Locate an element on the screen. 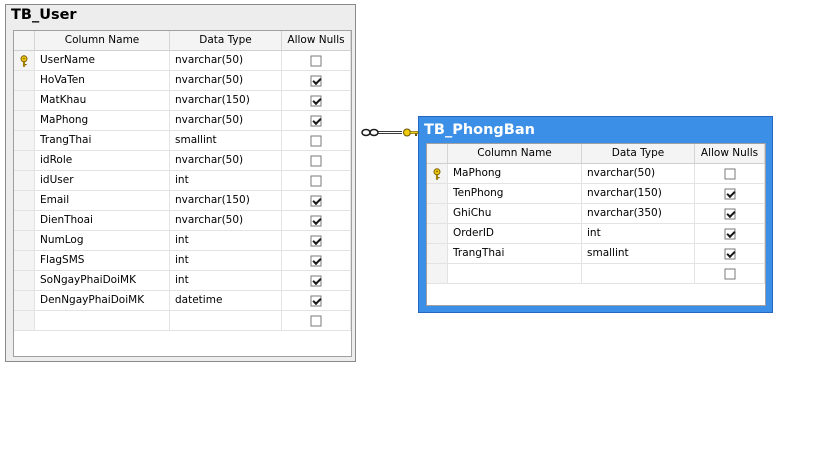 The height and width of the screenshot is (460, 819). infinity-icon is located at coordinates (370, 132).